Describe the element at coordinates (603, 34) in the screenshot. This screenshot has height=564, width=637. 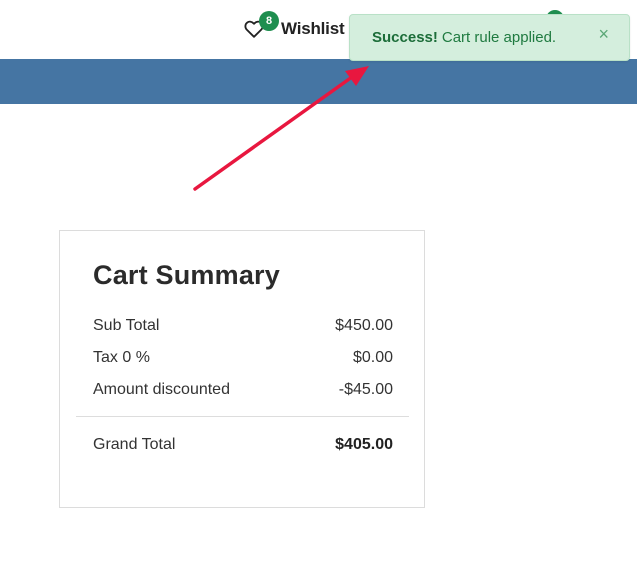
I see `close-icon: ×` at that location.